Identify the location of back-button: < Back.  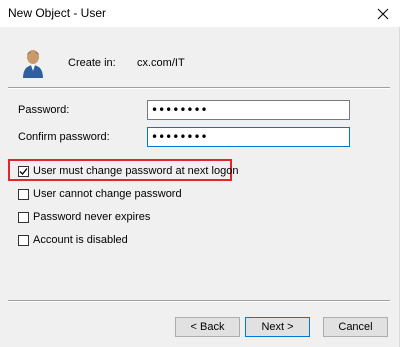
(207, 327).